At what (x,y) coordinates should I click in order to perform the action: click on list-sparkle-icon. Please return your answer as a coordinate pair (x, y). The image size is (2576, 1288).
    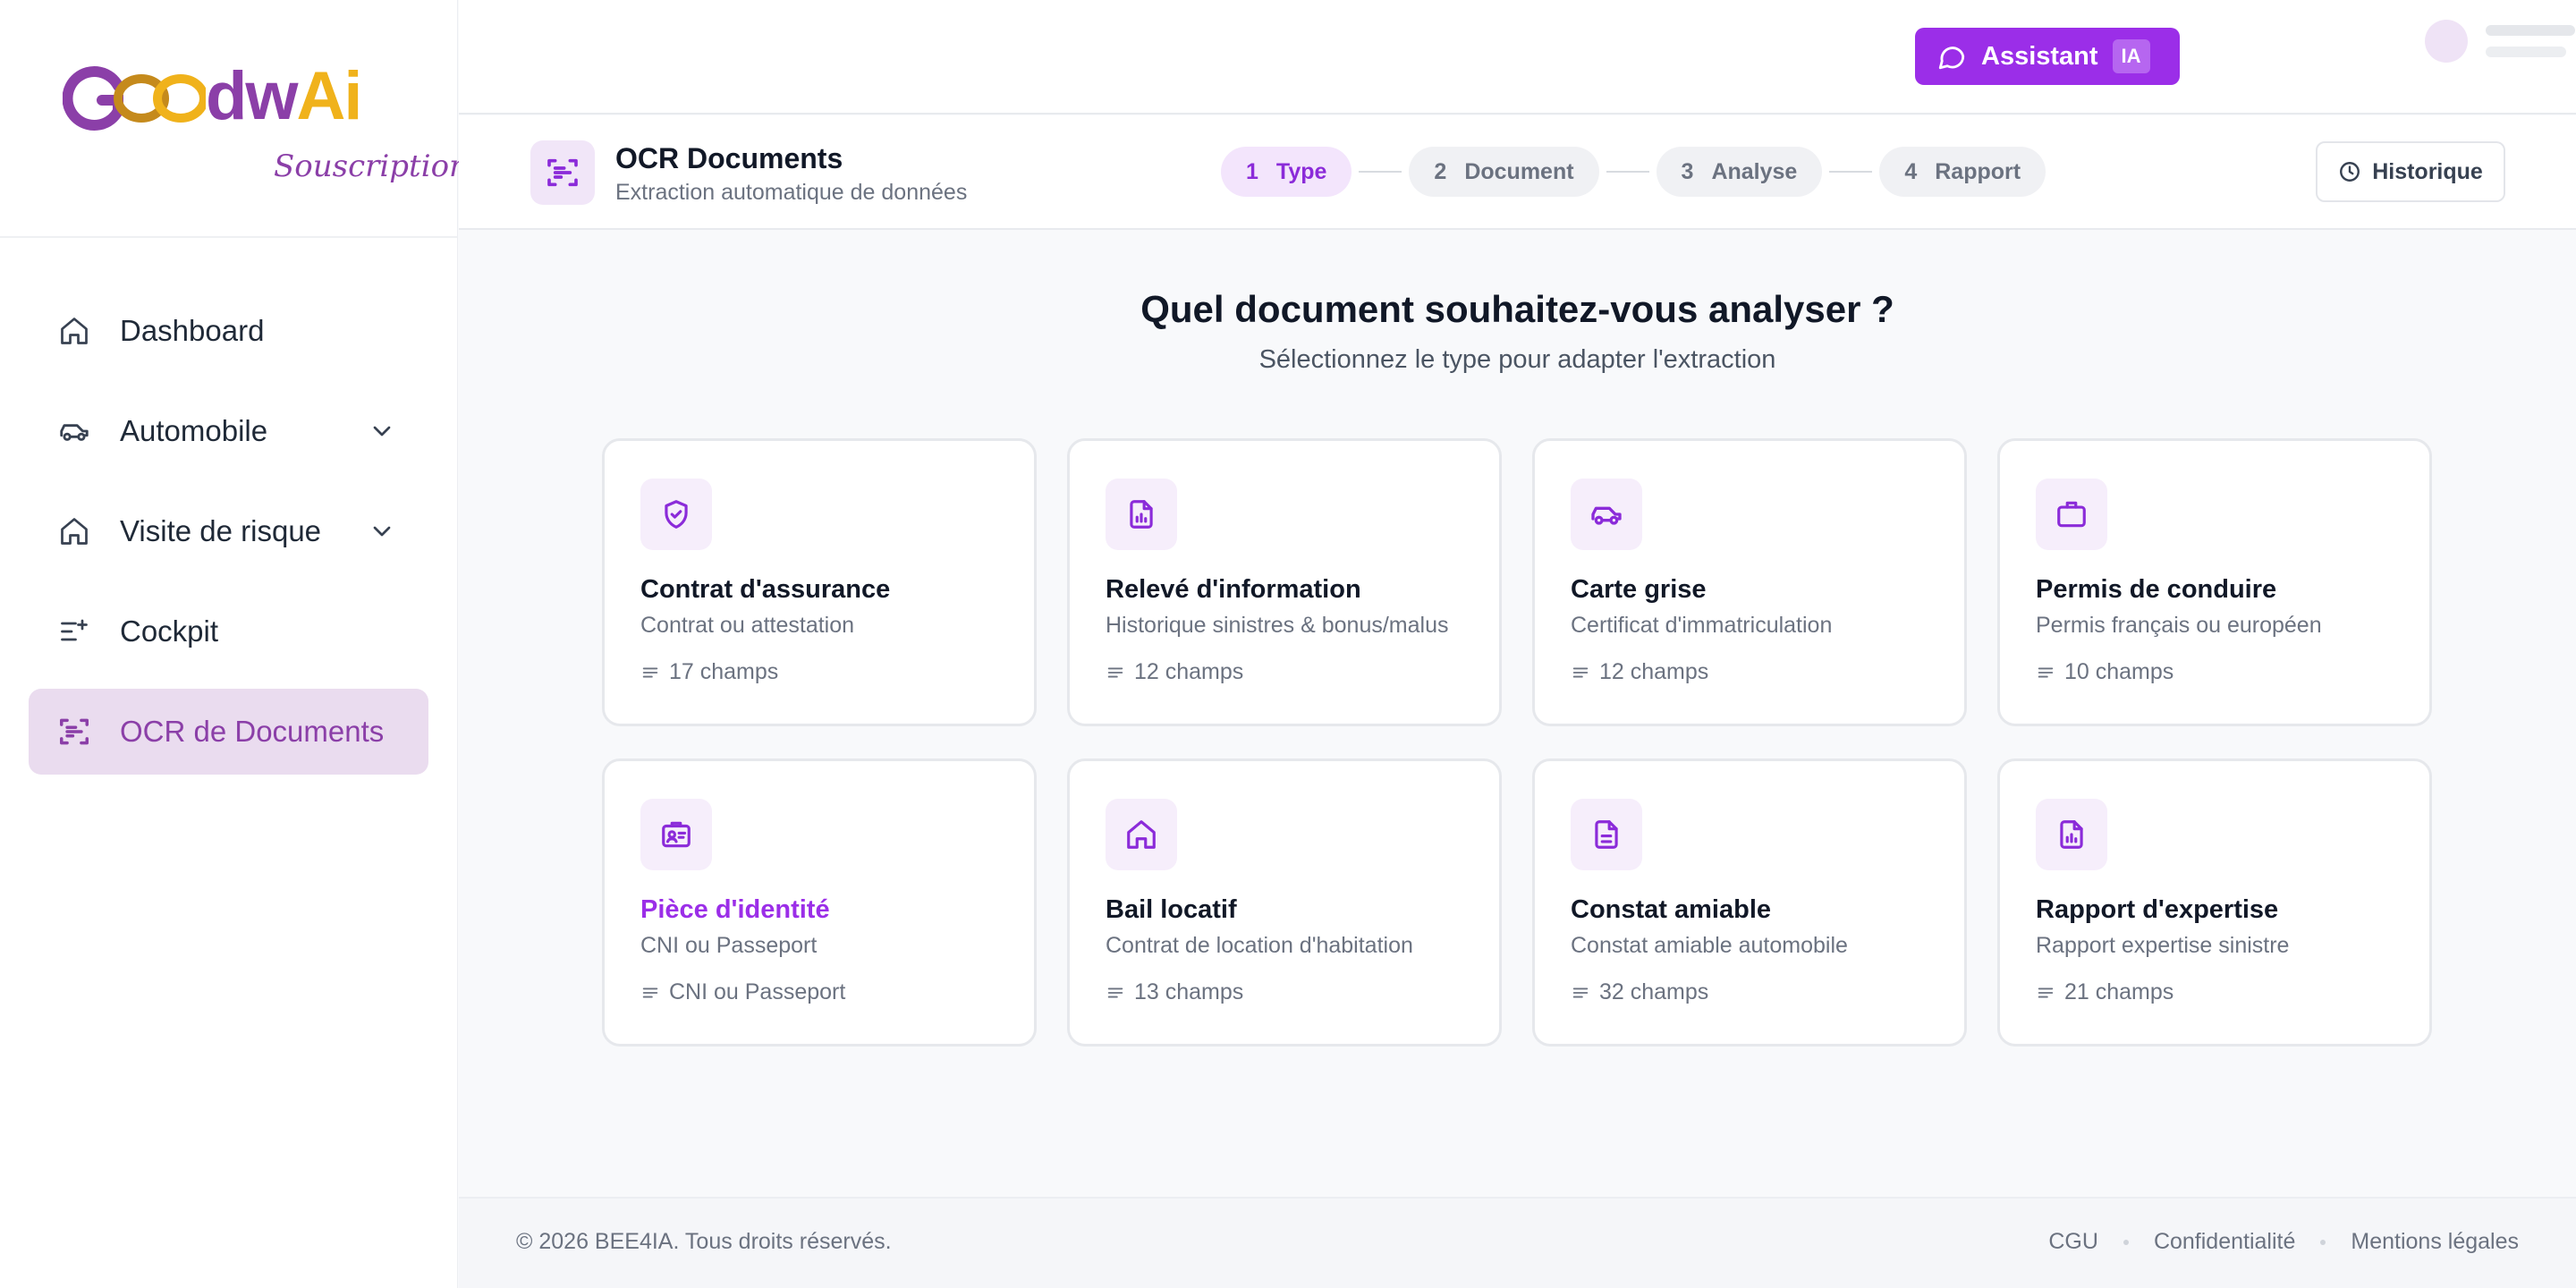
    Looking at the image, I should click on (74, 631).